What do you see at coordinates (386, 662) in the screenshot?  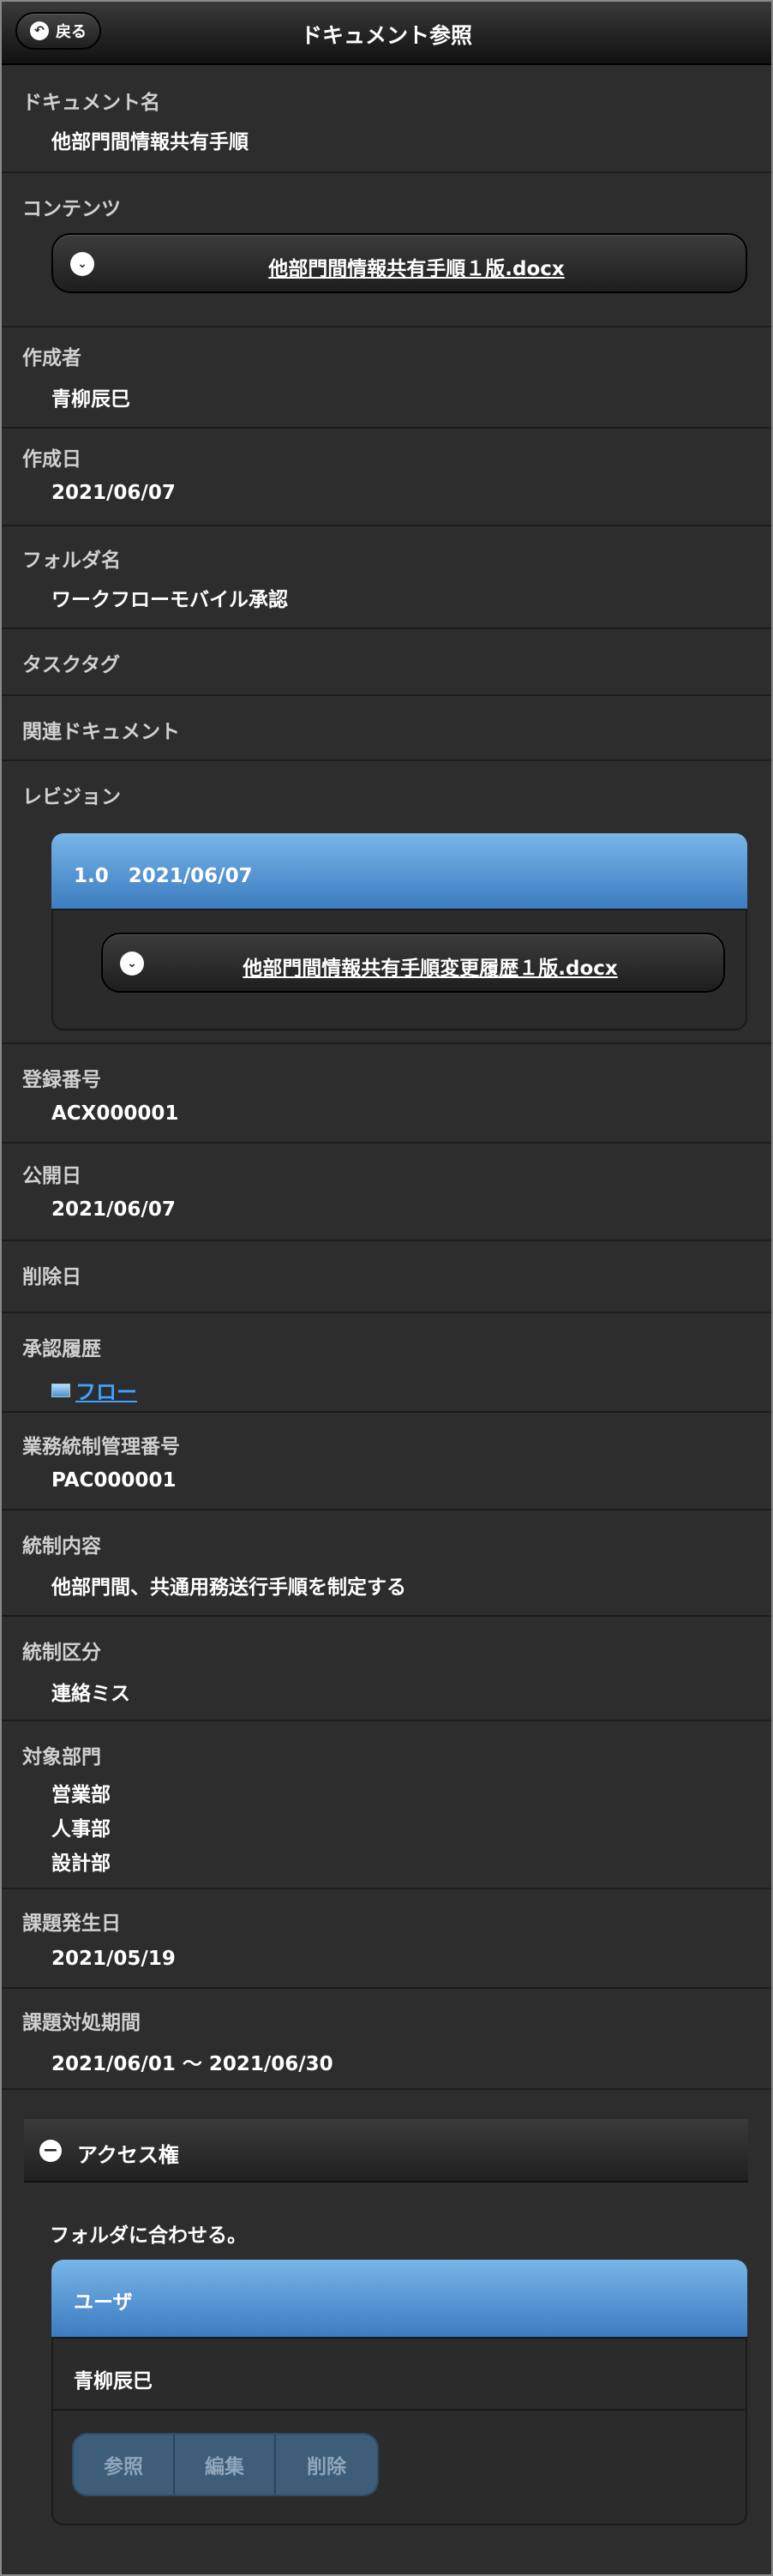 I see `field-task-tag: タスクタグ` at bounding box center [386, 662].